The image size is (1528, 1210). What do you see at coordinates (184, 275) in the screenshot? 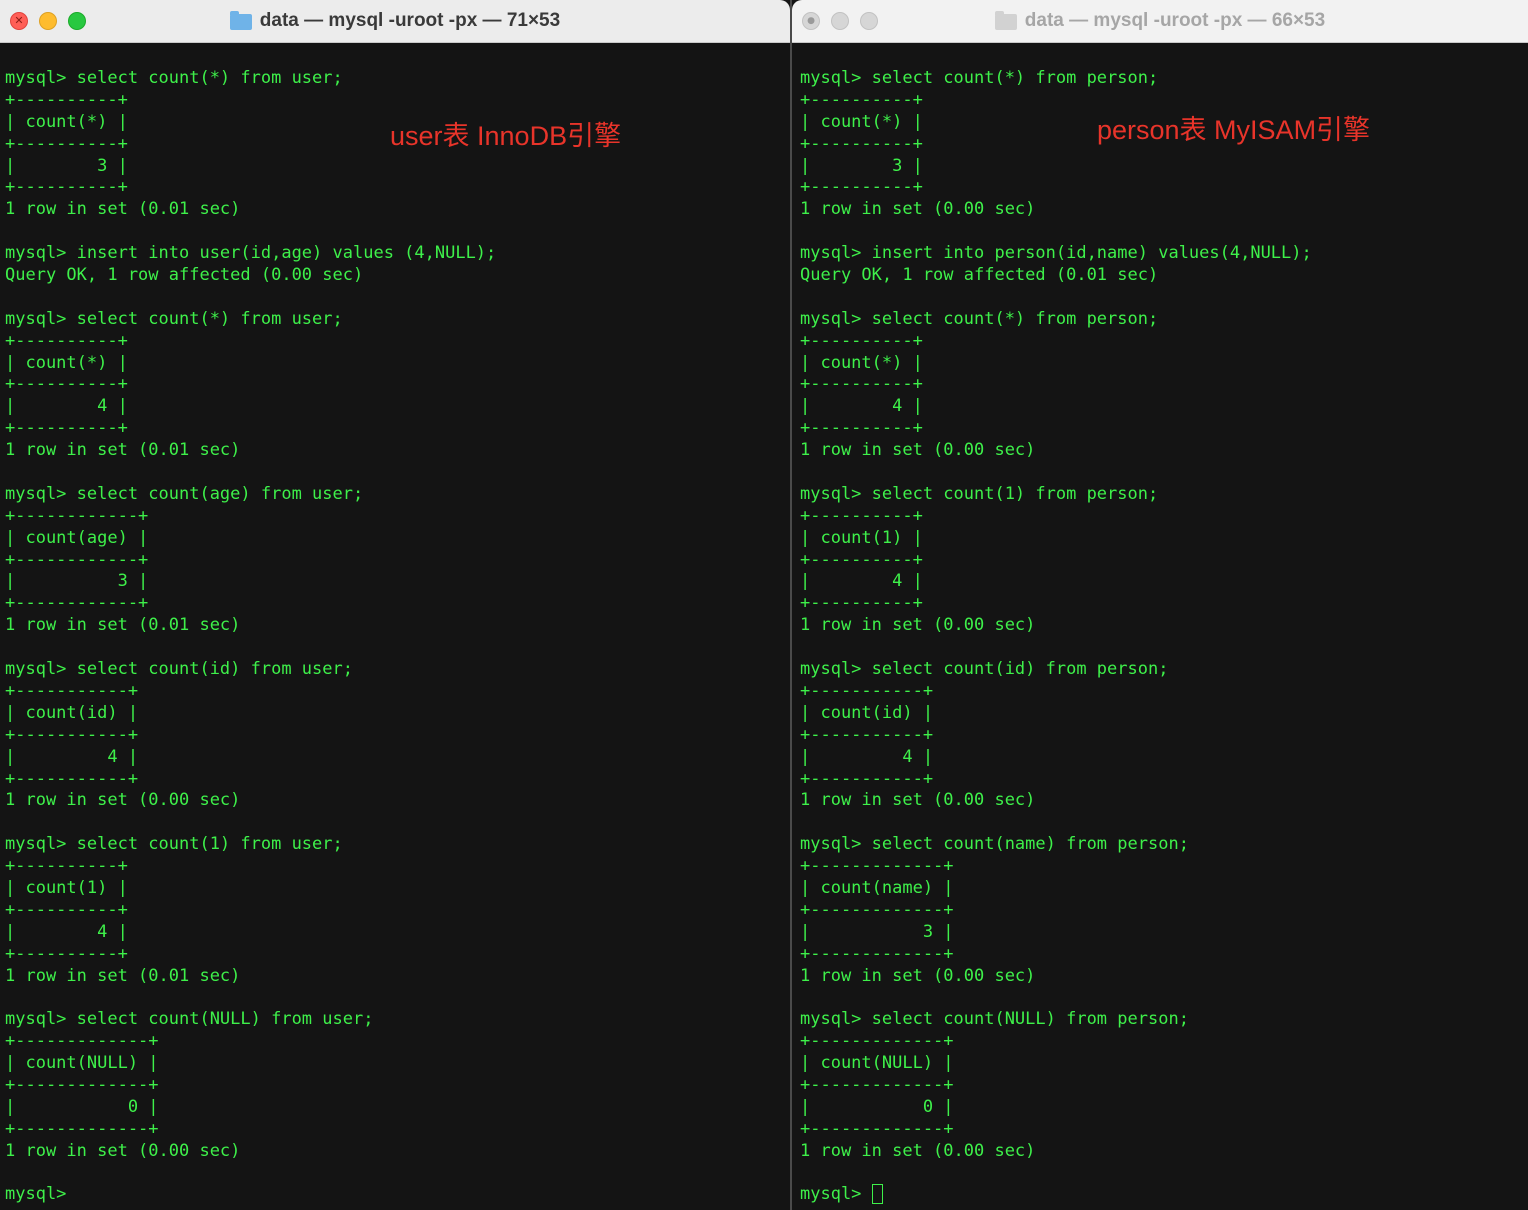
I see `terminal-line: Query OK, 1 row affected (0.00 sec)` at bounding box center [184, 275].